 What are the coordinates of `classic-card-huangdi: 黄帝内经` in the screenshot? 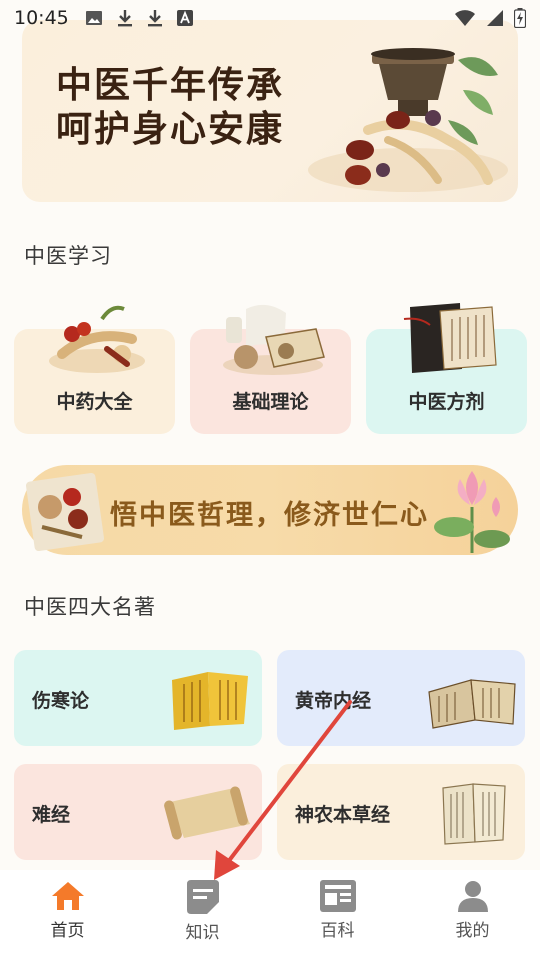 It's located at (401, 698).